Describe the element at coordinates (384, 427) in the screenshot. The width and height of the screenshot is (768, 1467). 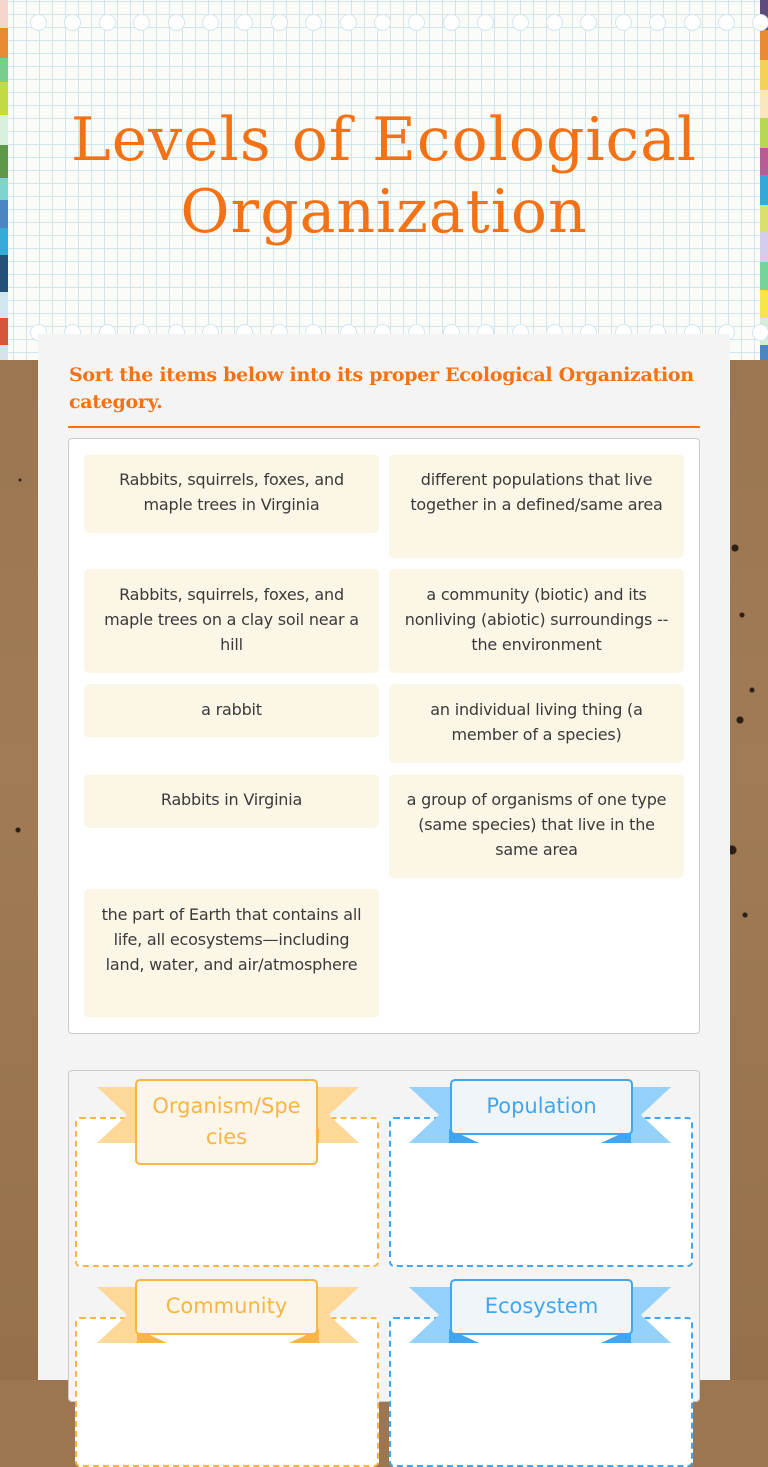
I see `divider` at that location.